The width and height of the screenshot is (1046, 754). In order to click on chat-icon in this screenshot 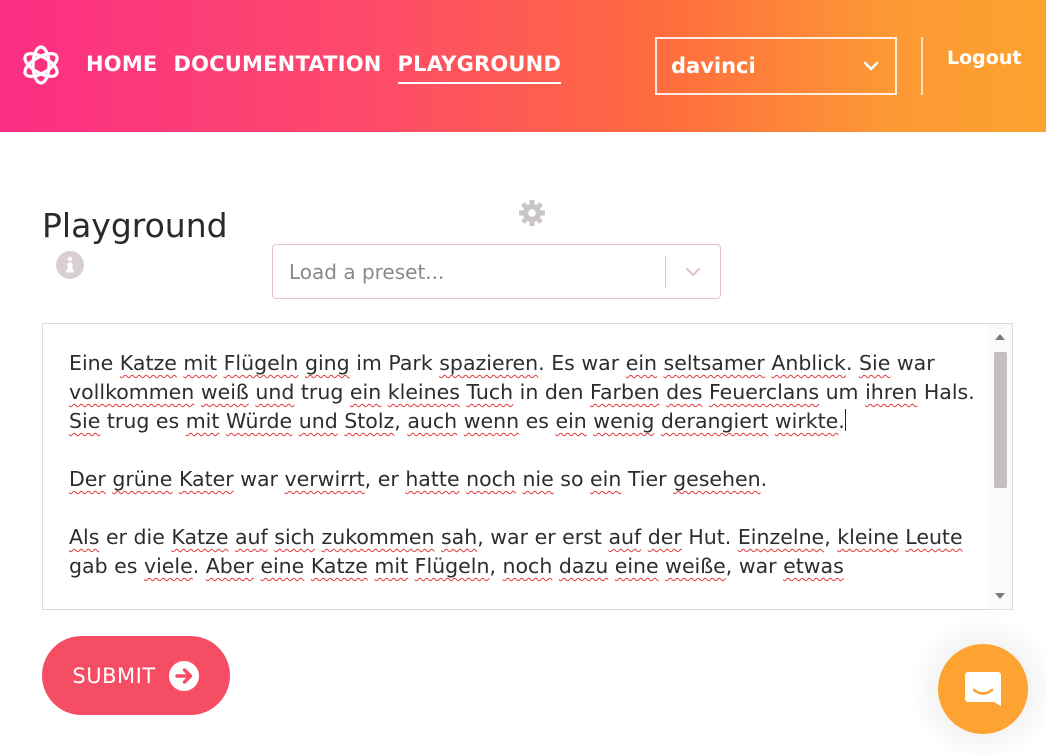, I will do `click(983, 689)`.